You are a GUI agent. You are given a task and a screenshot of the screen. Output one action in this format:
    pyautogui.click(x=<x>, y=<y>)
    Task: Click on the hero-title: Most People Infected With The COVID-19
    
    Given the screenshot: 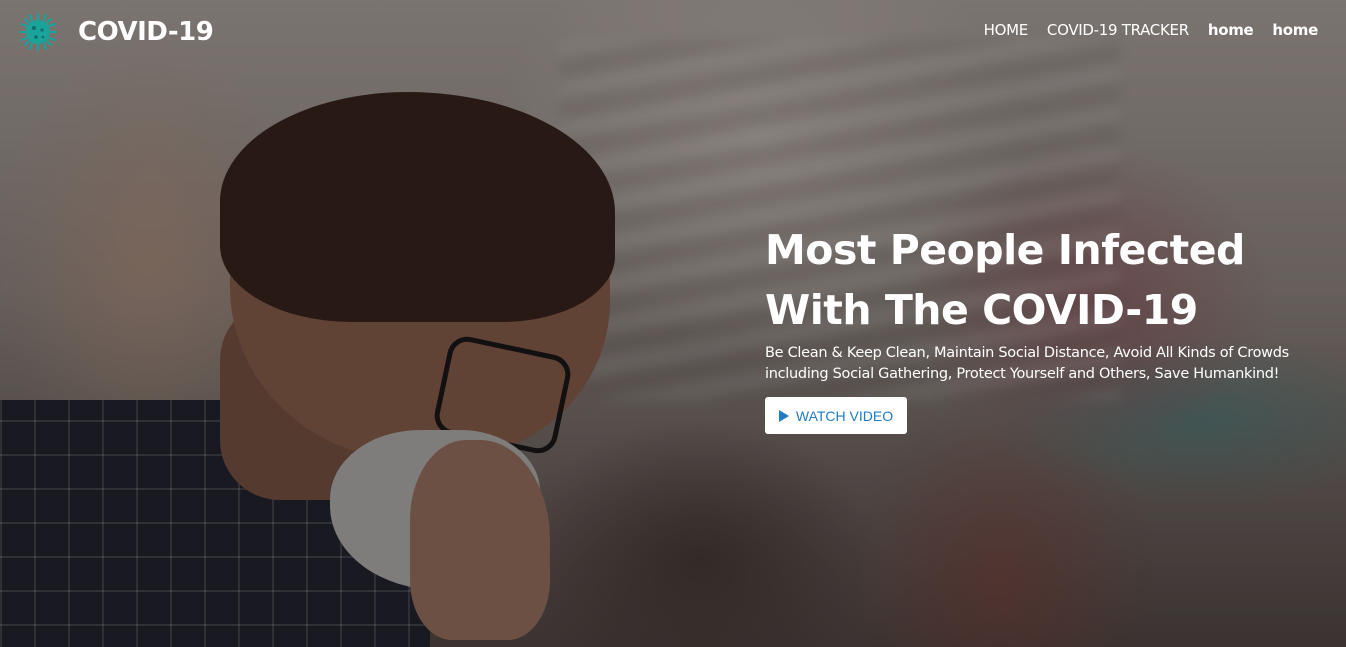 What is the action you would take?
    pyautogui.click(x=1045, y=280)
    